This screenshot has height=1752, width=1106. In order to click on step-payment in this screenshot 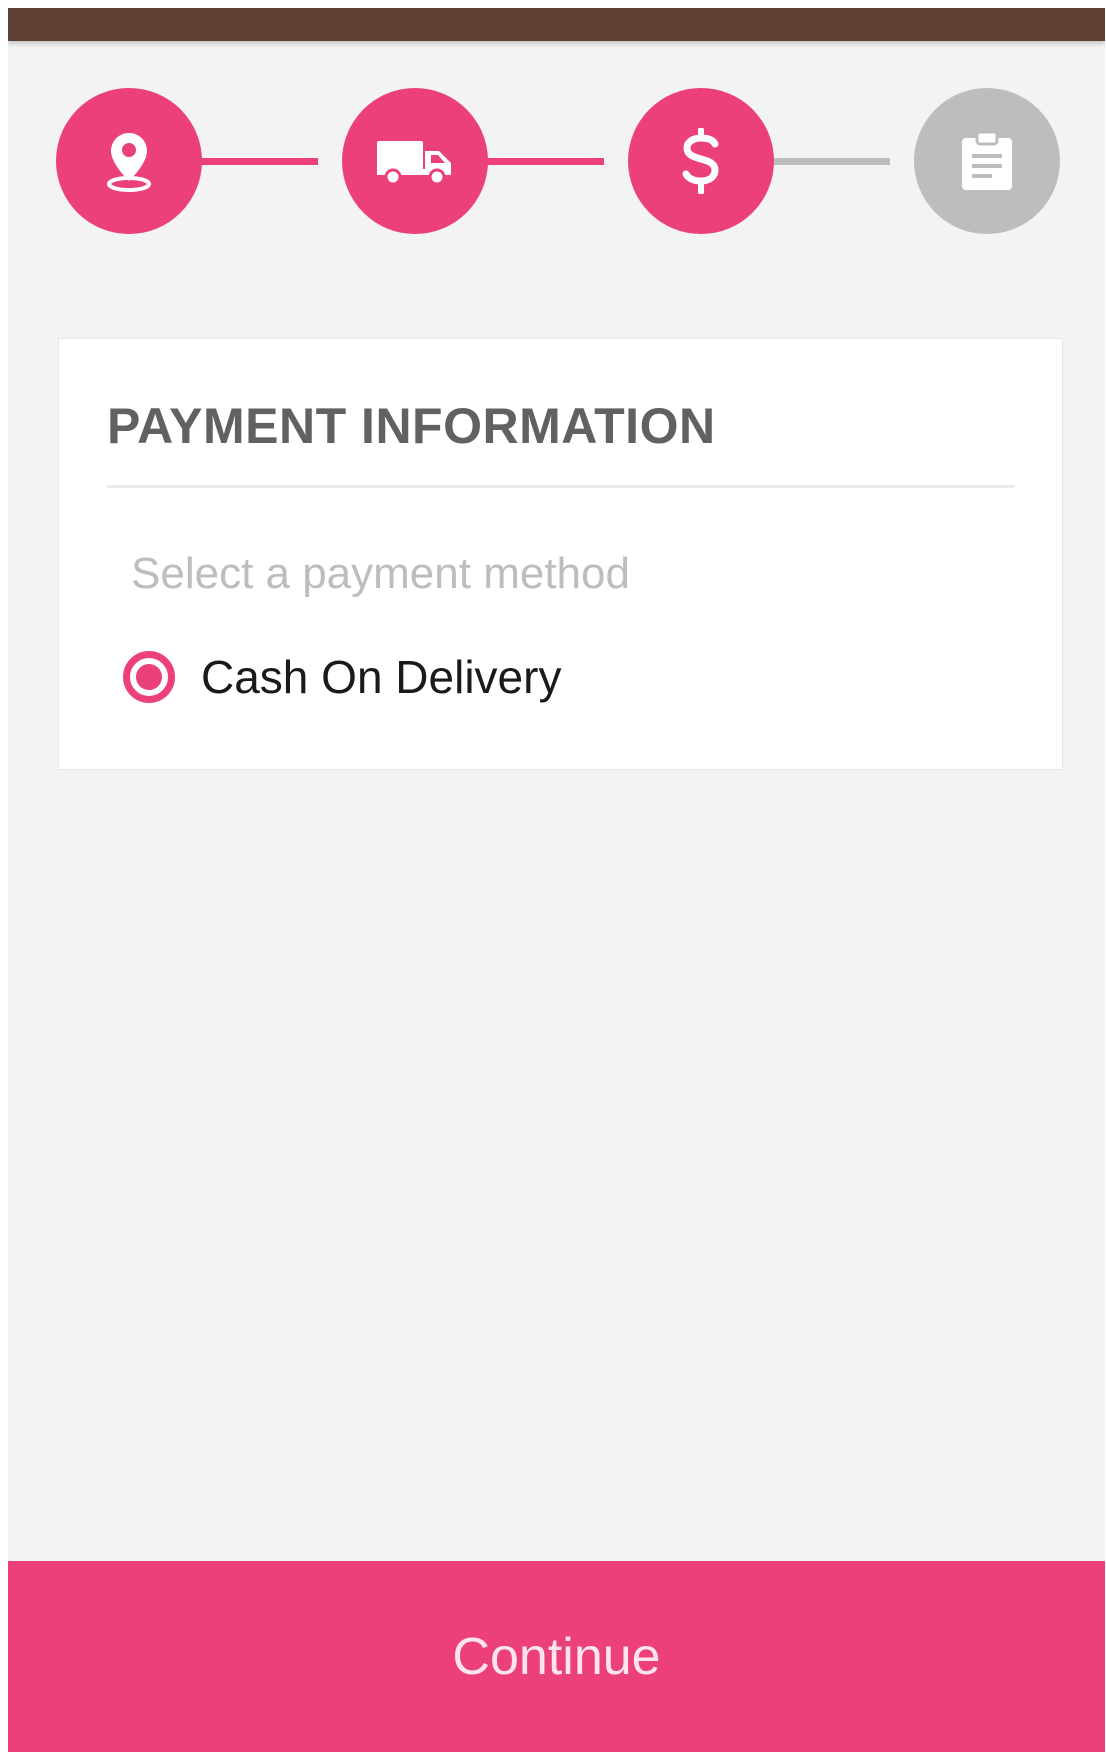, I will do `click(701, 161)`.